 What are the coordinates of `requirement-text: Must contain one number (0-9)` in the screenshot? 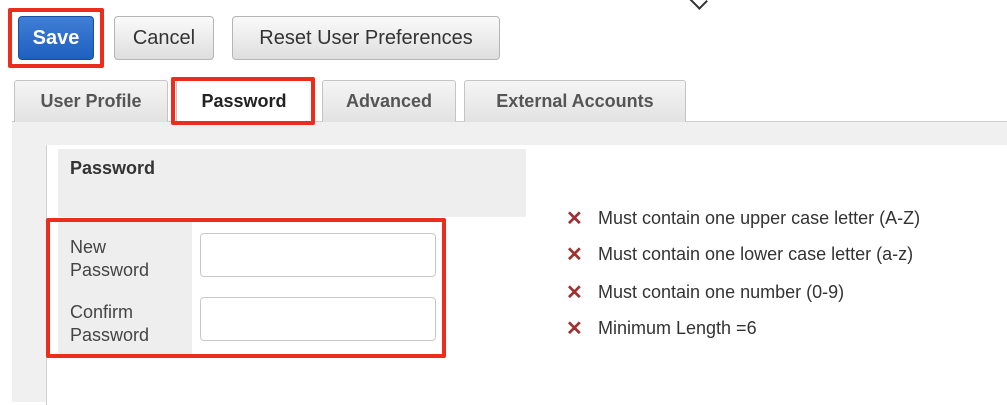 It's located at (721, 292).